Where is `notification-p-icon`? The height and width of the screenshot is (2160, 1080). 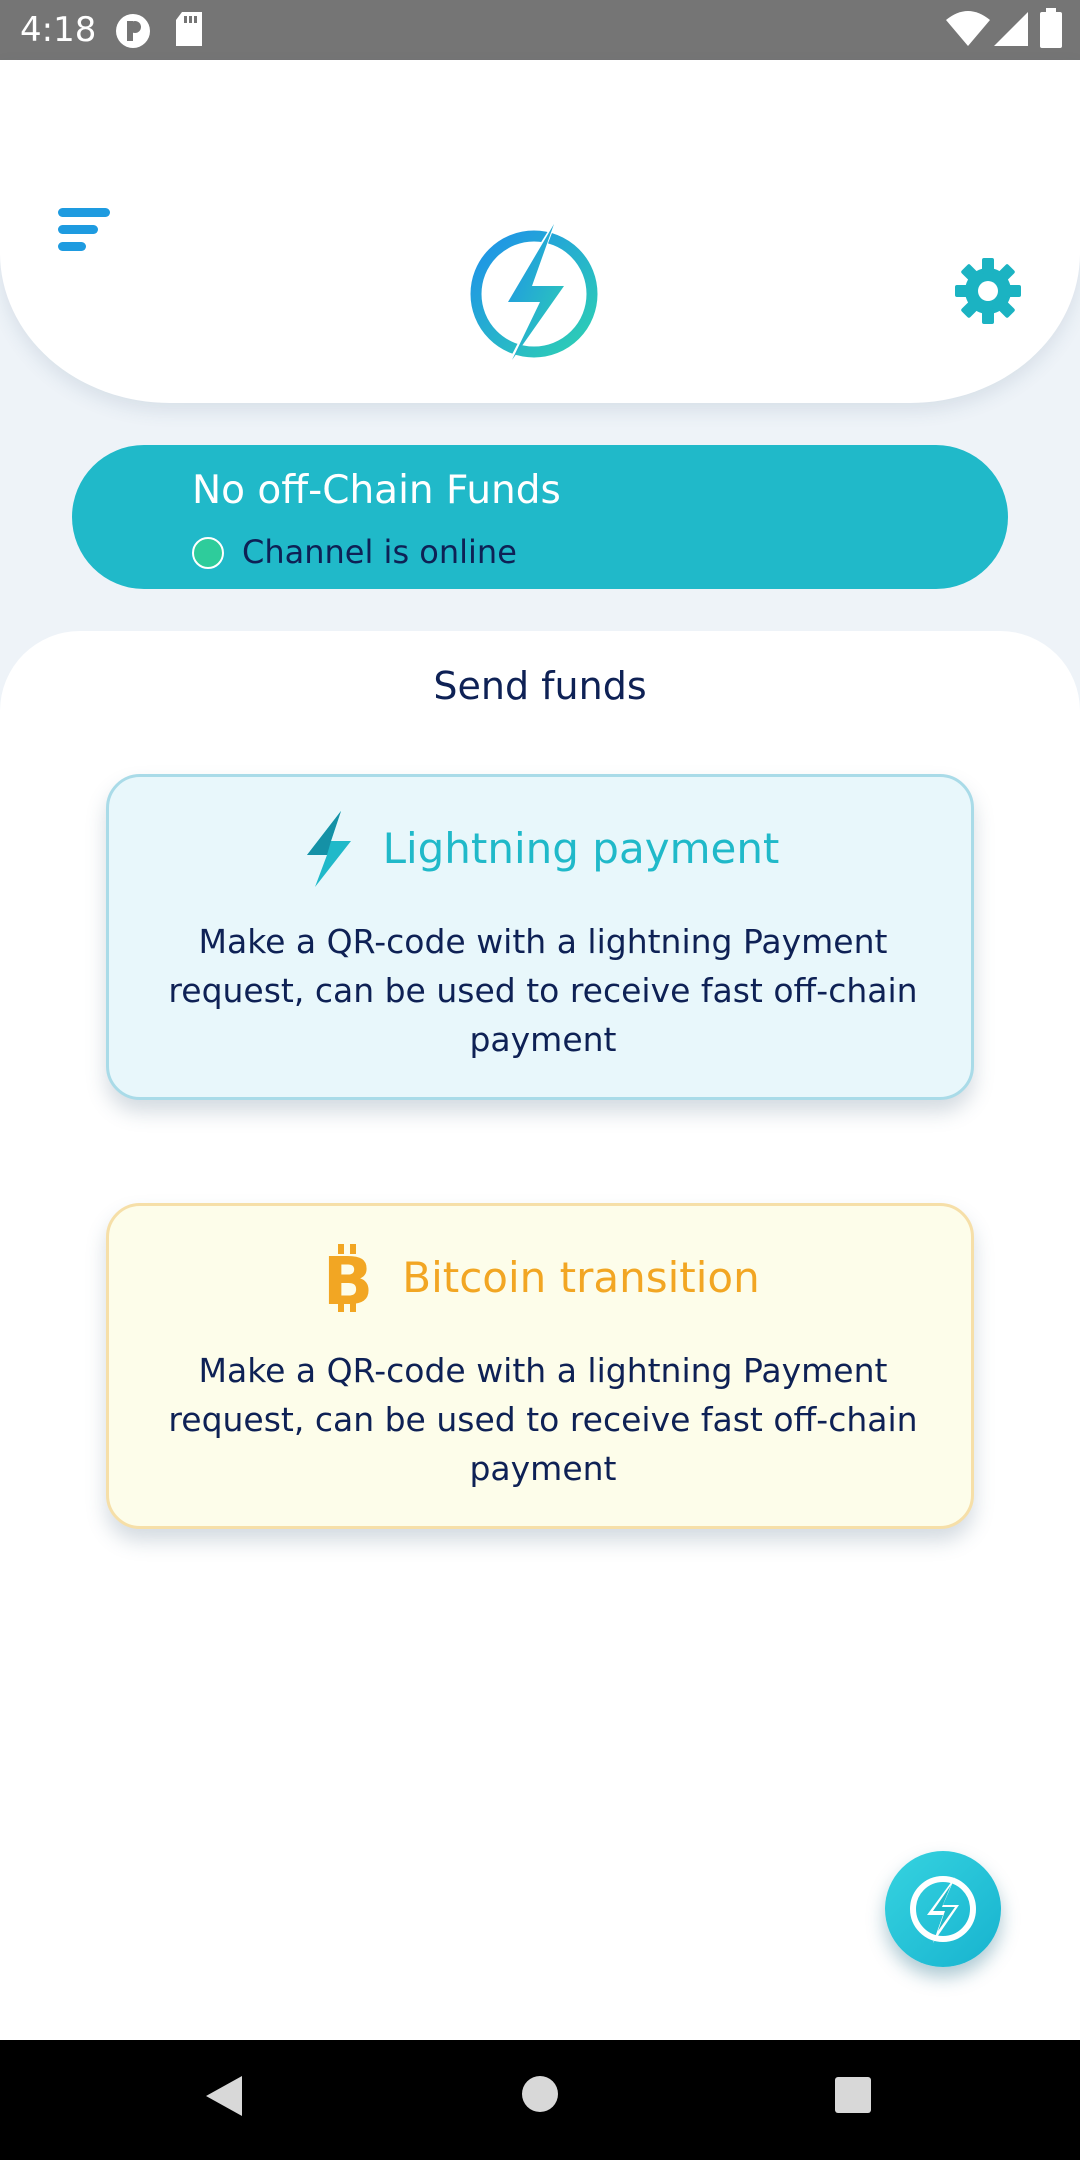 notification-p-icon is located at coordinates (133, 33).